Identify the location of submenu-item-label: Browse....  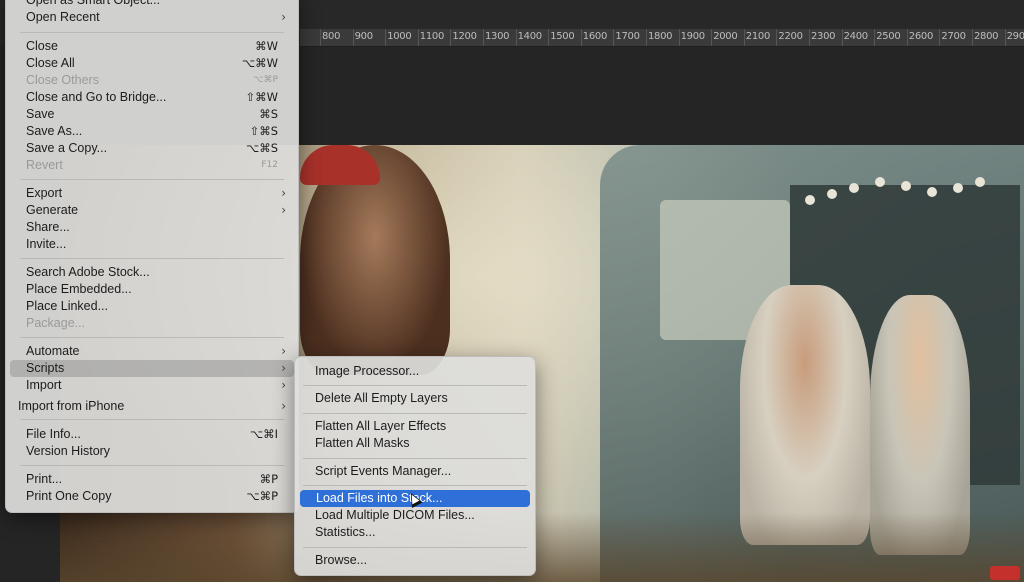
(341, 560).